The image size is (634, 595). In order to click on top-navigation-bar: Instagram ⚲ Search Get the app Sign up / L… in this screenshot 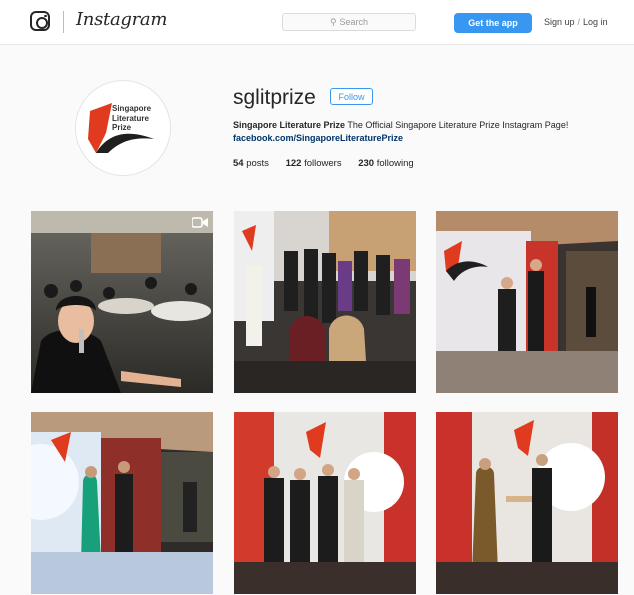, I will do `click(317, 22)`.